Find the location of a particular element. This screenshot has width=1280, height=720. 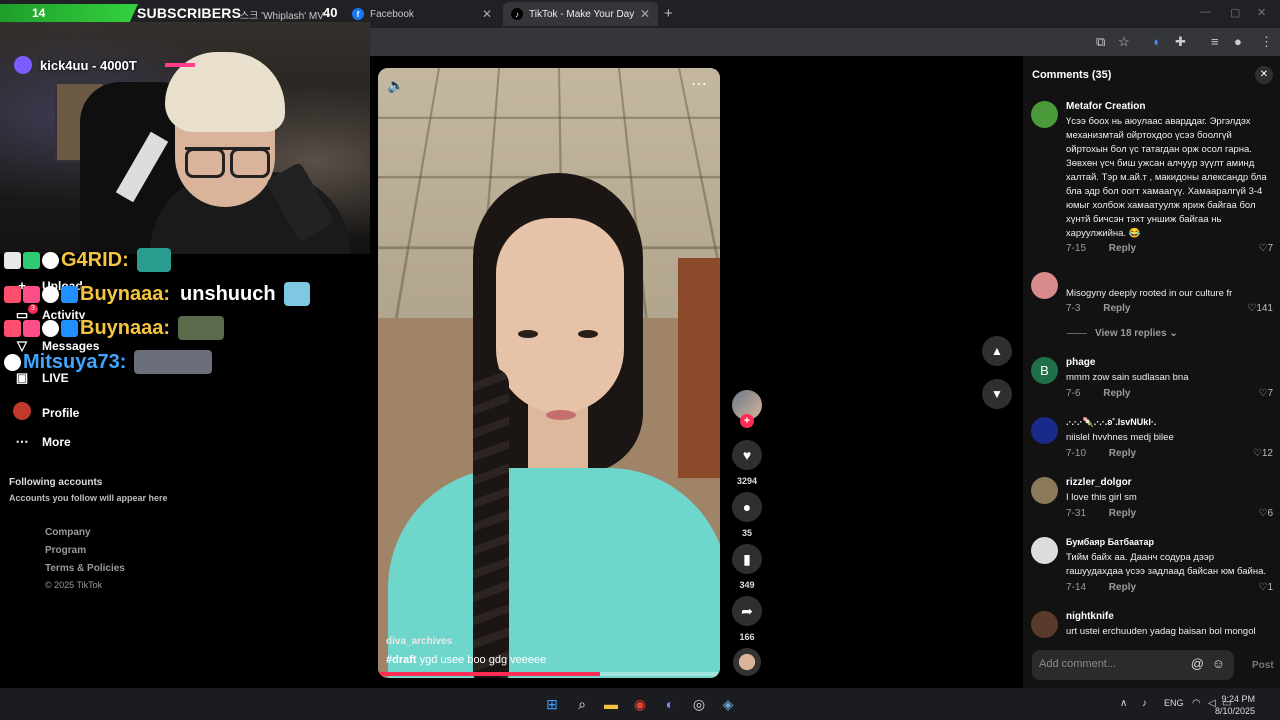

commenter-avatar: B is located at coordinates (1044, 370).